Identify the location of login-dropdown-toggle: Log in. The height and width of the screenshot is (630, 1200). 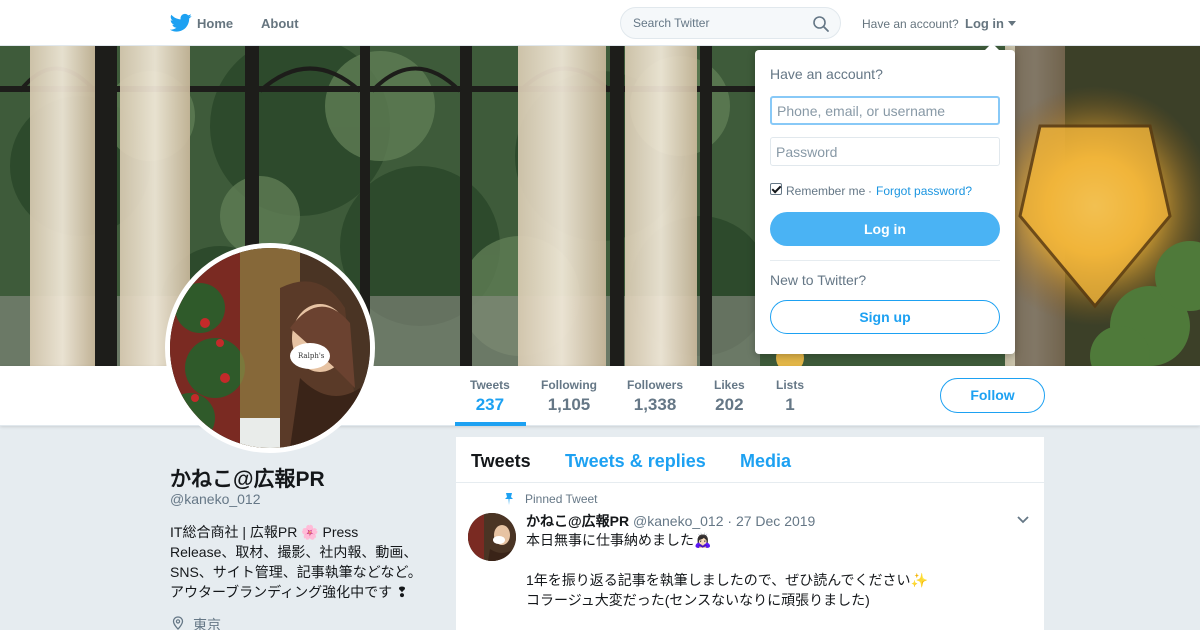
(984, 23).